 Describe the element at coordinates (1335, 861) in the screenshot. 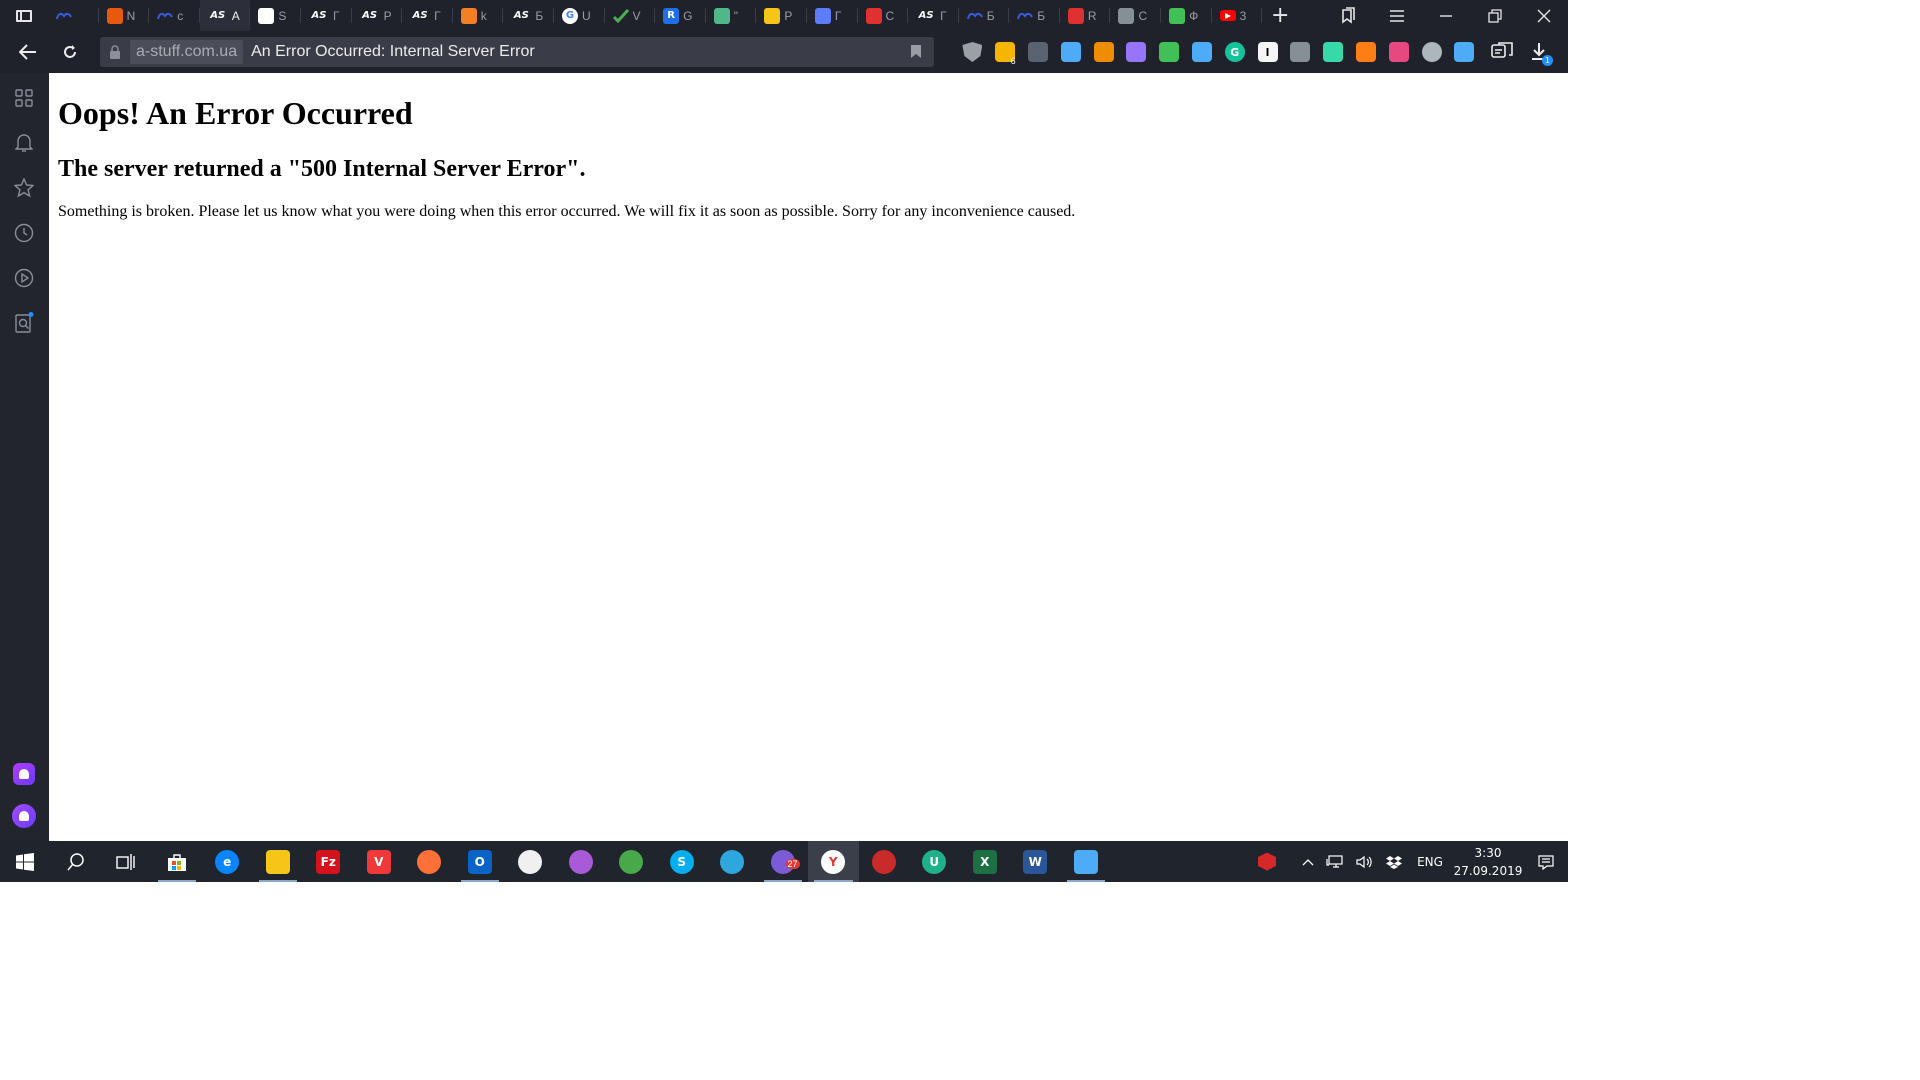

I see `network-icon` at that location.